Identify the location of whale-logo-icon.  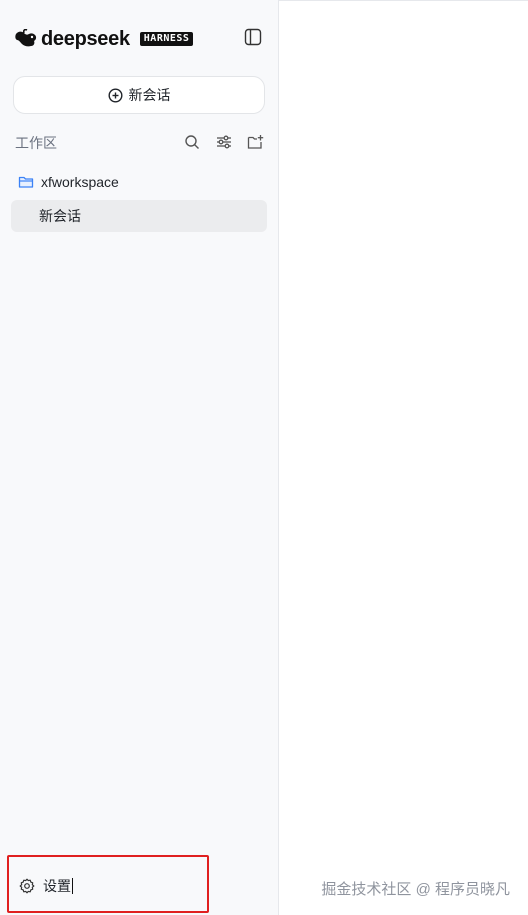
(27, 39).